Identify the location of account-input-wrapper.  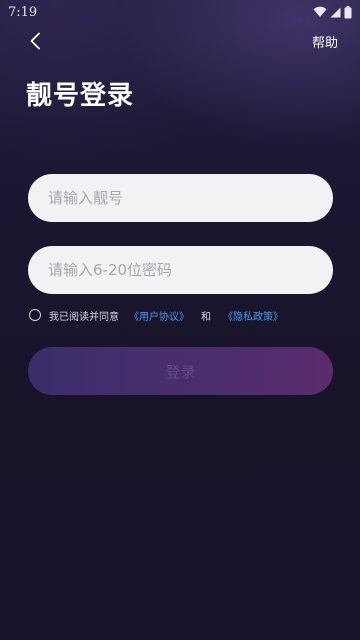
(180, 198).